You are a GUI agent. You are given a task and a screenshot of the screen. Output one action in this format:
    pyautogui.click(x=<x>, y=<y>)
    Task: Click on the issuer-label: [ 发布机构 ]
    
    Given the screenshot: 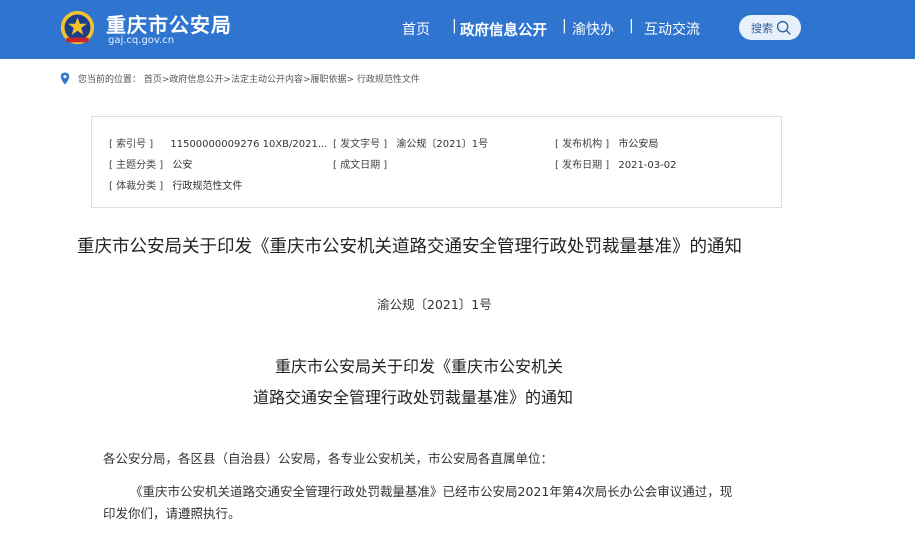 What is the action you would take?
    pyautogui.click(x=582, y=144)
    